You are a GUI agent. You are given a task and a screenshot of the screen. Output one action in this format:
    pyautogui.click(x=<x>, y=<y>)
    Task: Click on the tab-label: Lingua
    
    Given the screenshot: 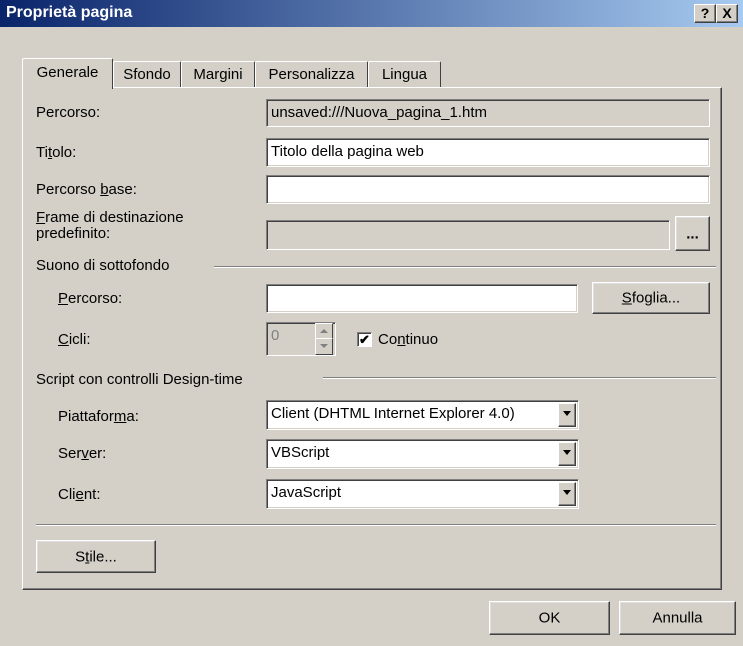 What is the action you would take?
    pyautogui.click(x=404, y=74)
    